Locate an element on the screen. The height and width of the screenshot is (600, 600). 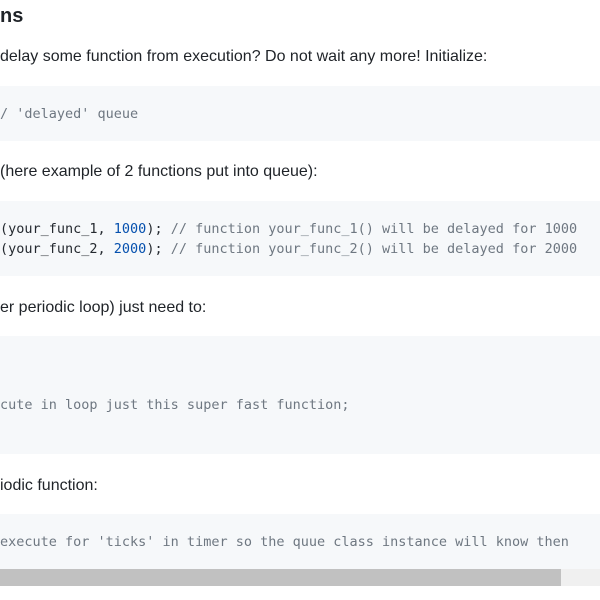
loop-paragraph: er periodic loop) just need to: is located at coordinates (103, 307).